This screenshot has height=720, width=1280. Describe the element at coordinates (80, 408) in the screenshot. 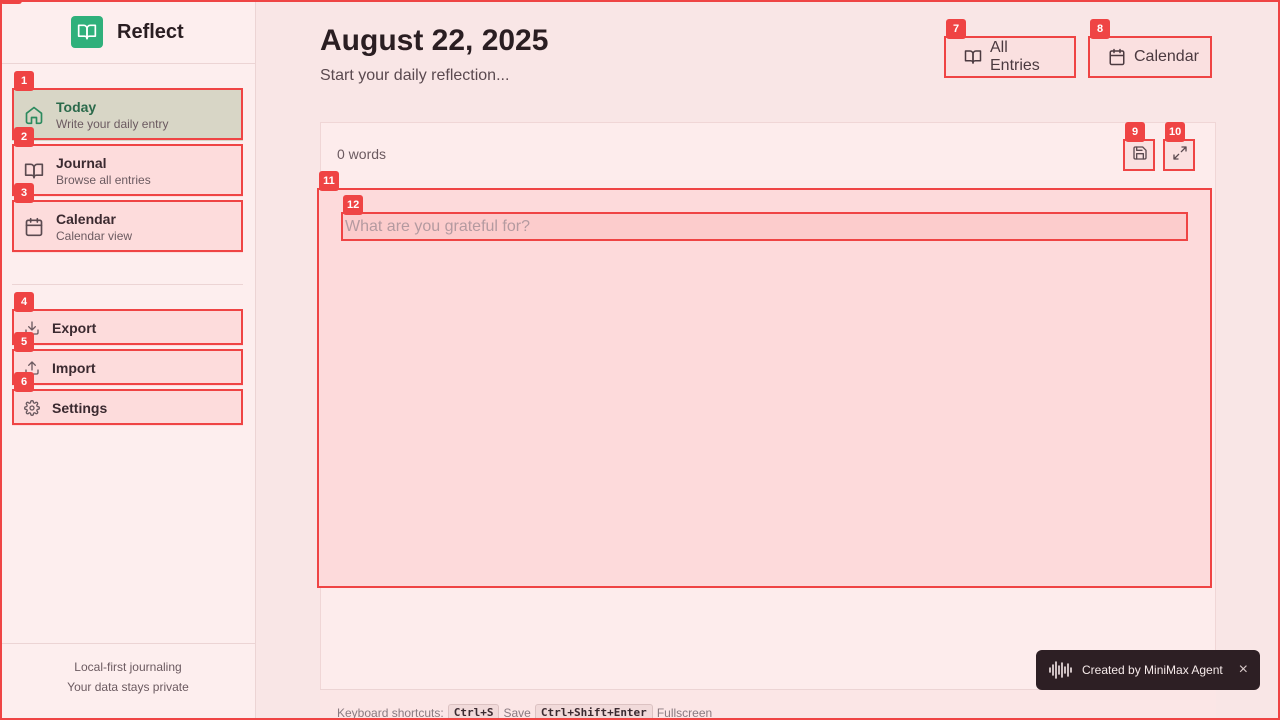

I see `settings-label: Settings` at that location.